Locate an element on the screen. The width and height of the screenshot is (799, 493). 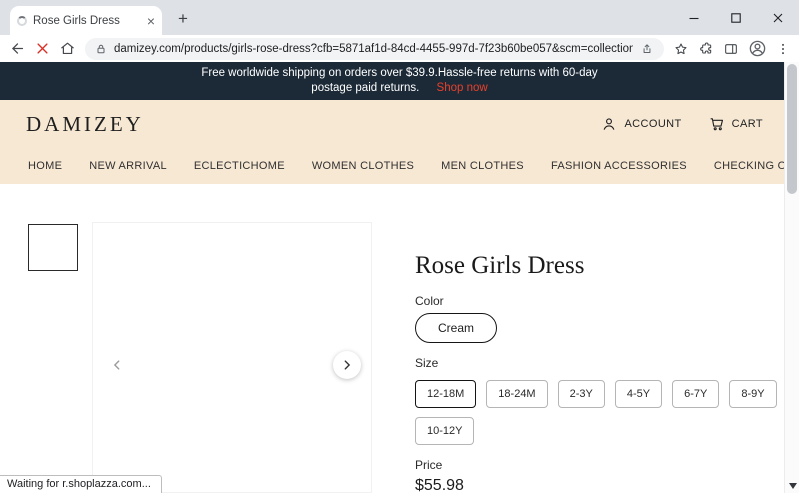
window-minimize-button is located at coordinates (694, 17).